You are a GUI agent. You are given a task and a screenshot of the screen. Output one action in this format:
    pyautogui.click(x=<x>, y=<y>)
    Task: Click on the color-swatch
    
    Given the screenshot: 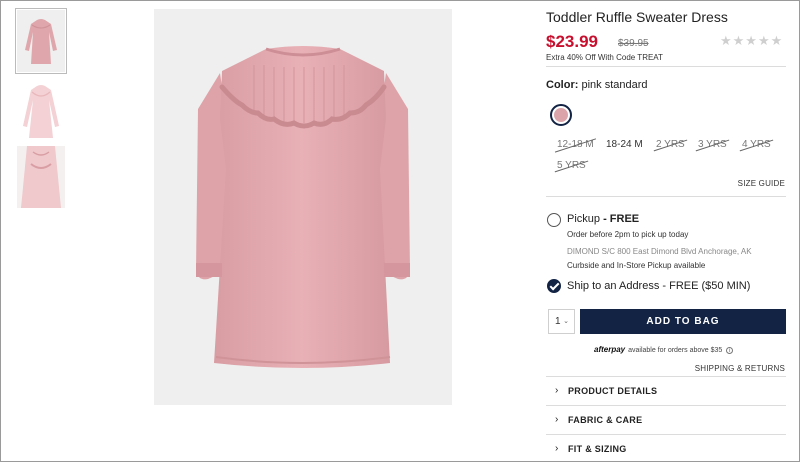 What is the action you would take?
    pyautogui.click(x=561, y=115)
    